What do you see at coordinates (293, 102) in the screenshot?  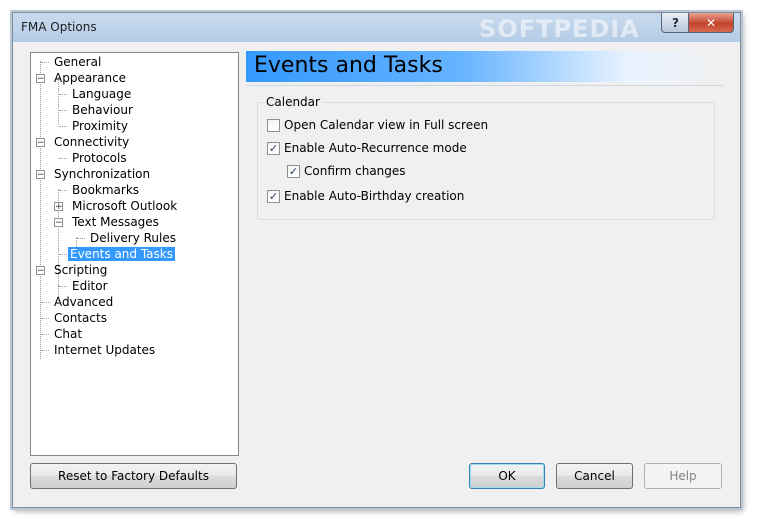 I see `calendar-group-label: Calendar` at bounding box center [293, 102].